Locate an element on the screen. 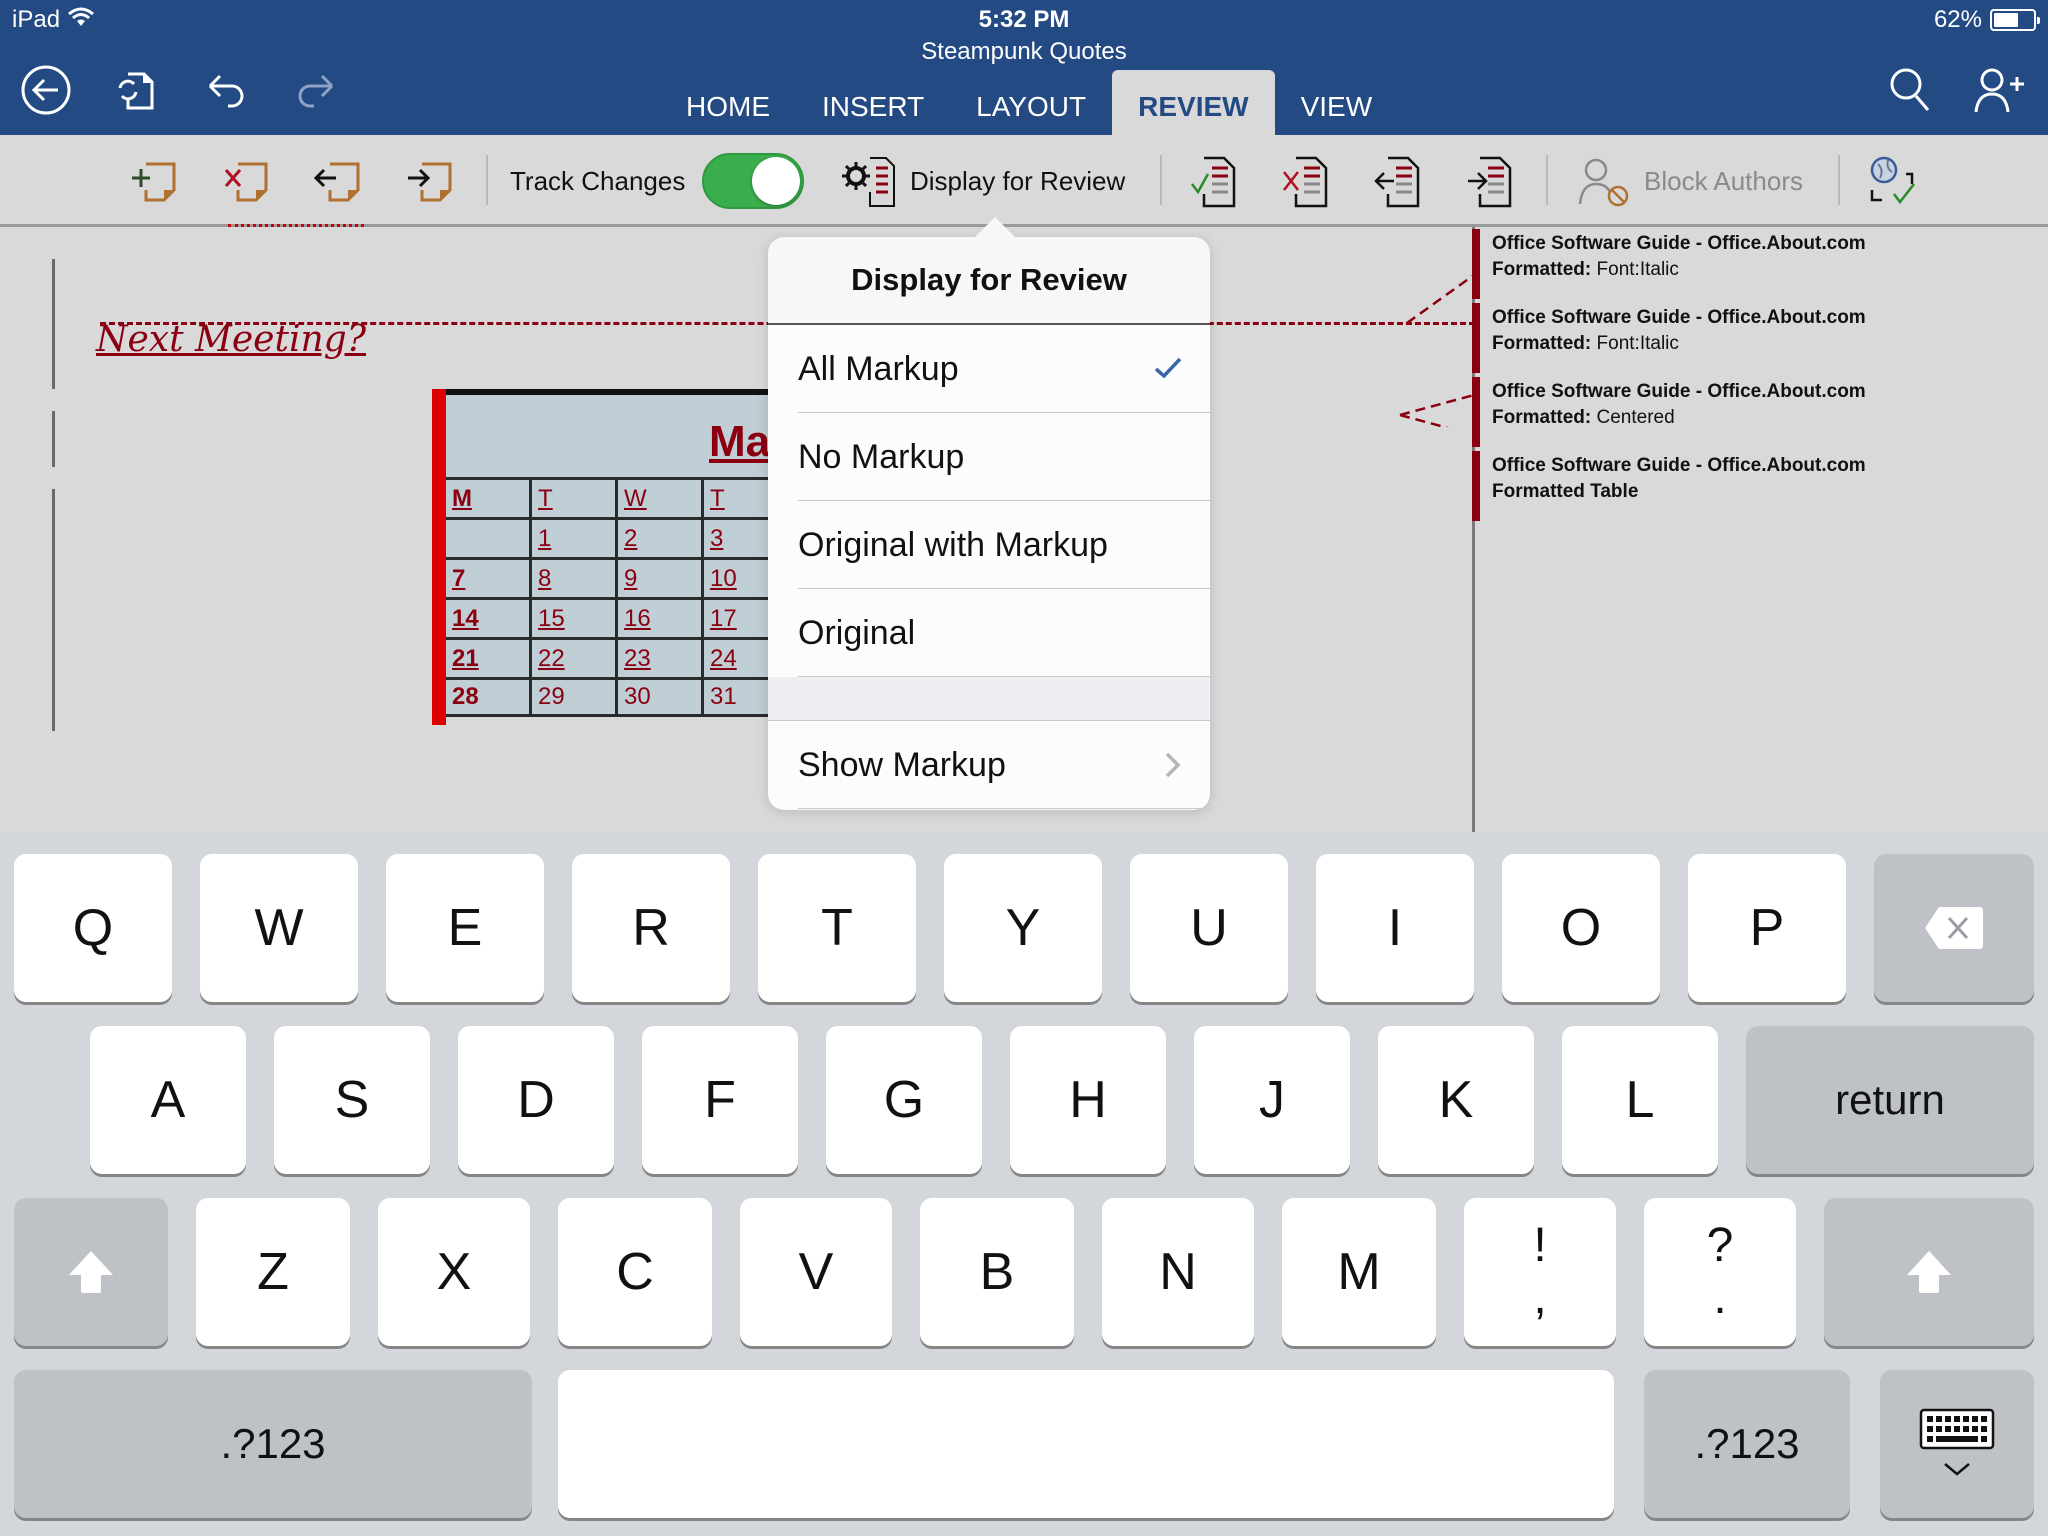  popover-section-gap is located at coordinates (989, 699).